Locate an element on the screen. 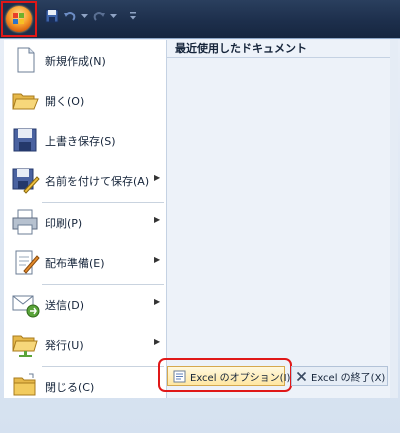 The width and height of the screenshot is (400, 433). new-document-icon is located at coordinates (25, 60).